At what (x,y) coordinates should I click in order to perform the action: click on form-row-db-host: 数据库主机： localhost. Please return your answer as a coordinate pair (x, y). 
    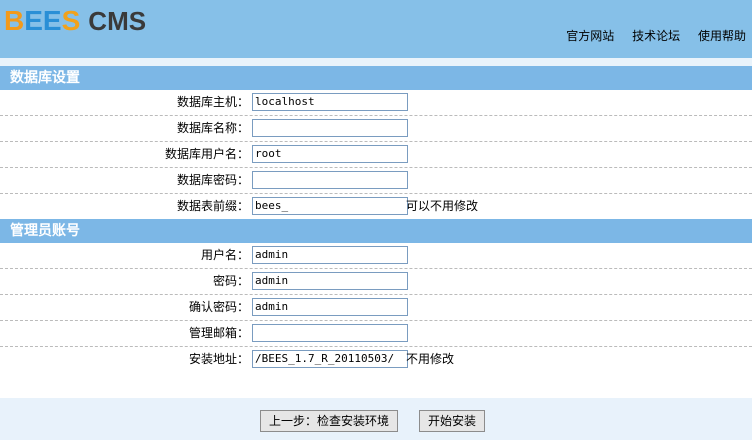
    Looking at the image, I should click on (376, 103).